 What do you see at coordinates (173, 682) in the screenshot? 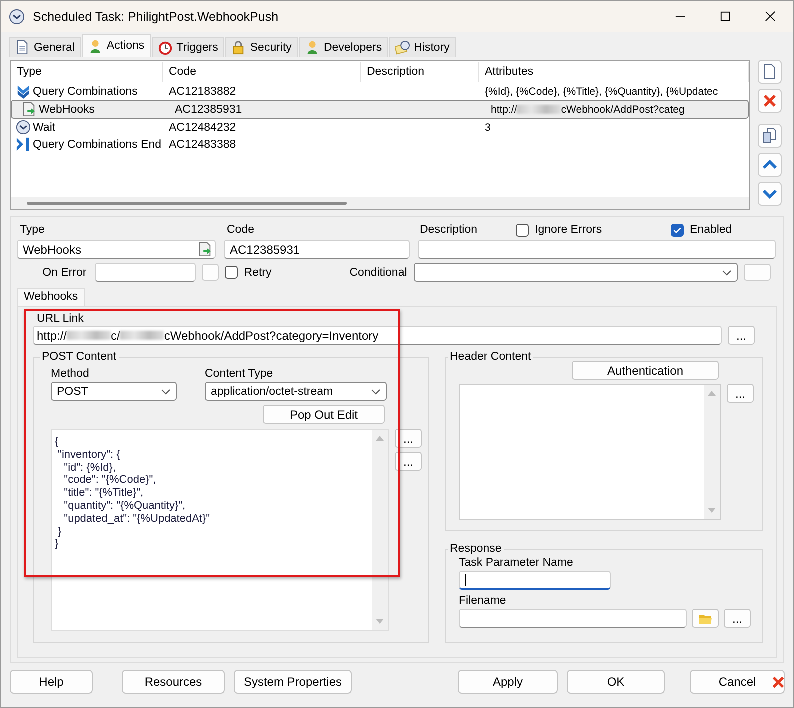
I see `footer-button: Resources` at bounding box center [173, 682].